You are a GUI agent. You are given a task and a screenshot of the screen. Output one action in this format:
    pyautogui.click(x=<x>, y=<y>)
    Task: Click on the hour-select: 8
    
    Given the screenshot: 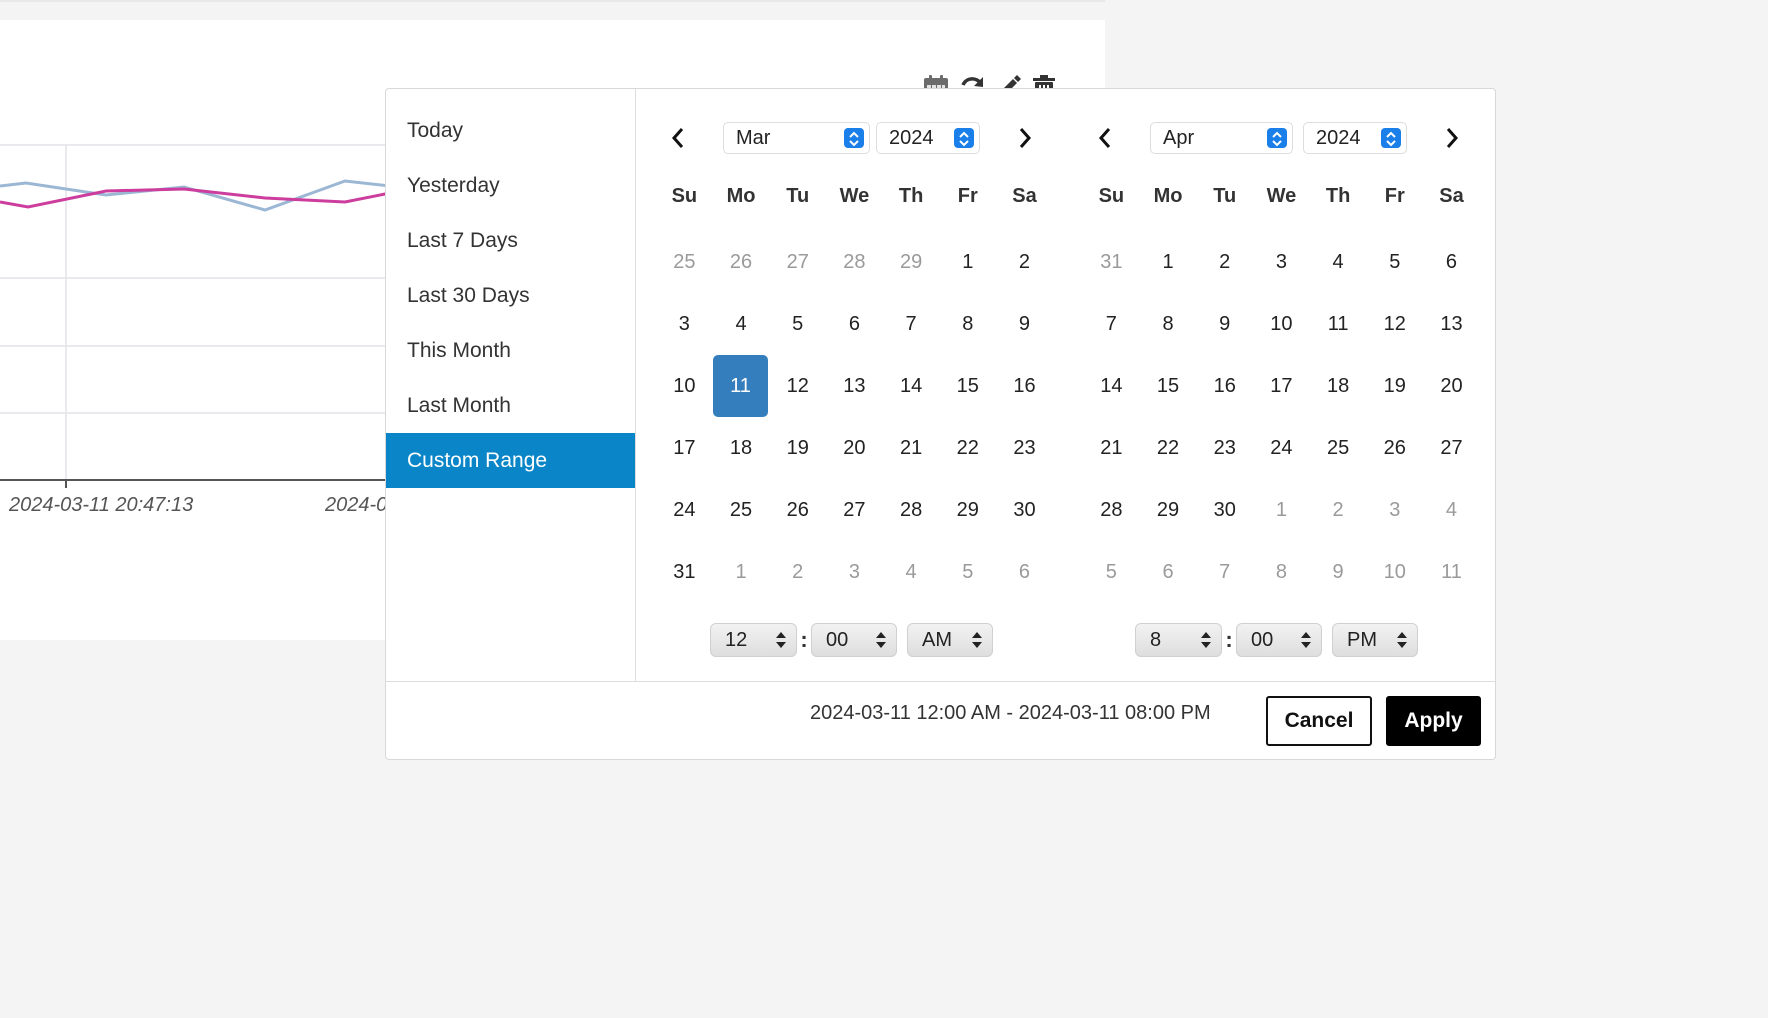 What is the action you would take?
    pyautogui.click(x=1178, y=640)
    